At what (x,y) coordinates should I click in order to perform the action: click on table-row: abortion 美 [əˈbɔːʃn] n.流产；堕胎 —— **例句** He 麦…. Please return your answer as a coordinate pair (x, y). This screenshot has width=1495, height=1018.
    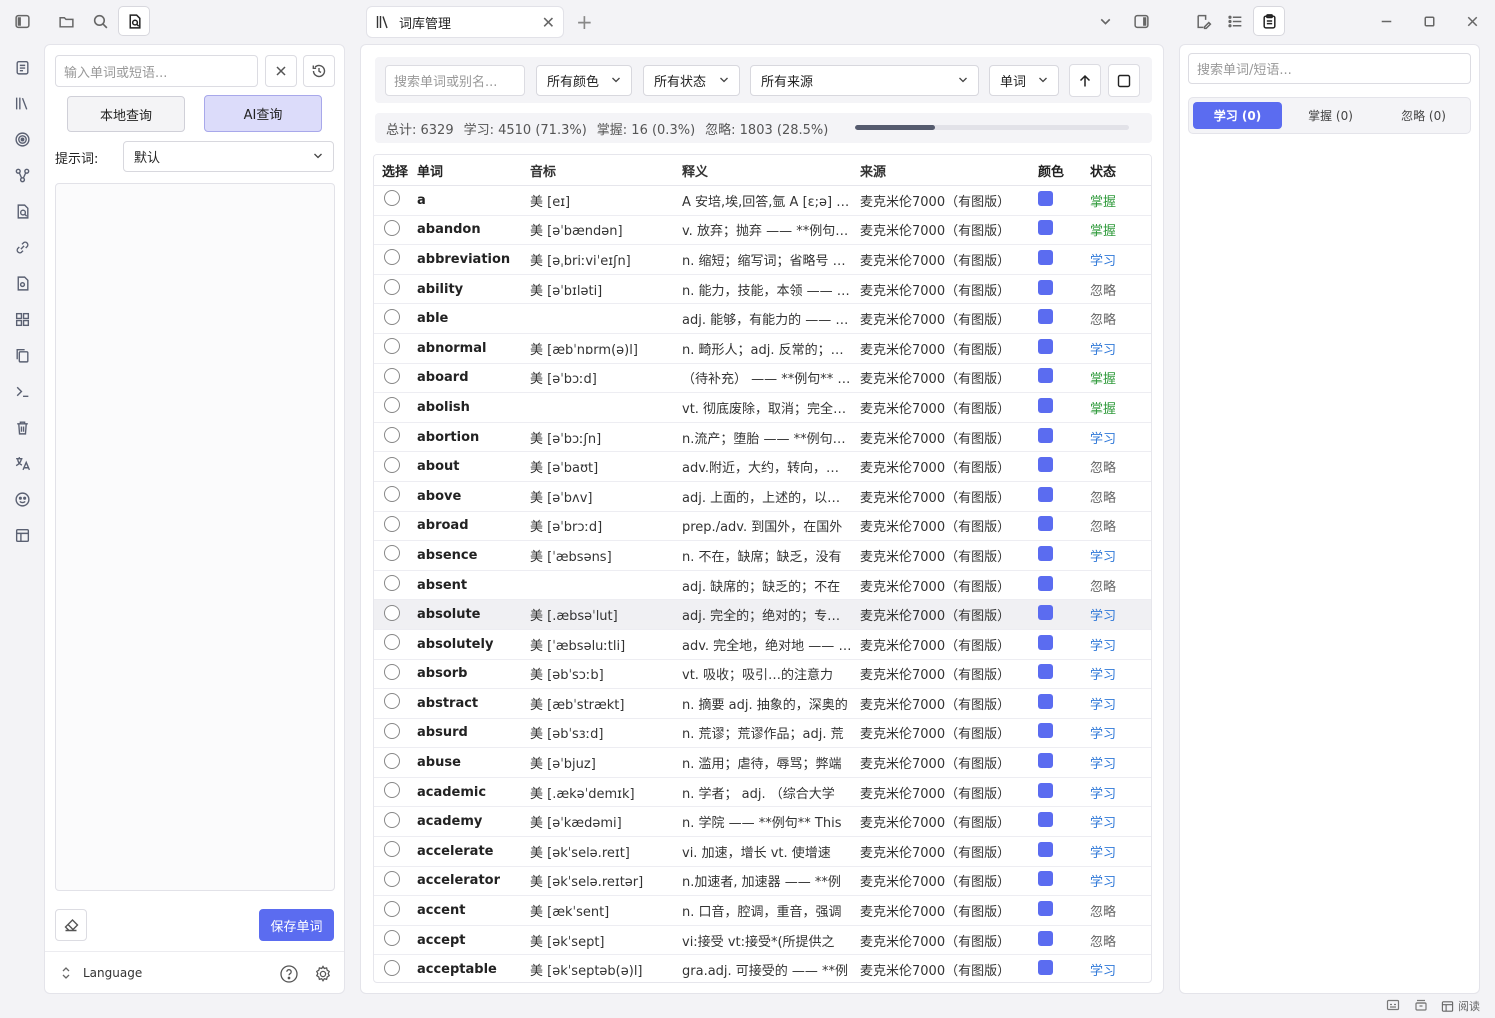
    Looking at the image, I should click on (762, 438).